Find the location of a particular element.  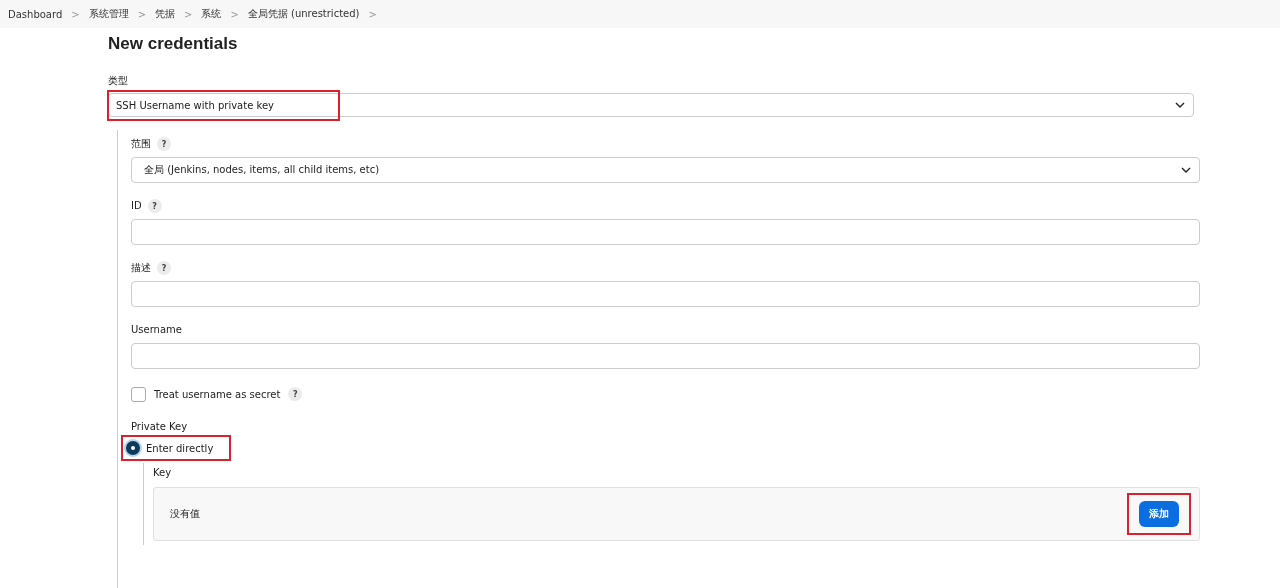

empty-value-text: 没有值 is located at coordinates (185, 514).